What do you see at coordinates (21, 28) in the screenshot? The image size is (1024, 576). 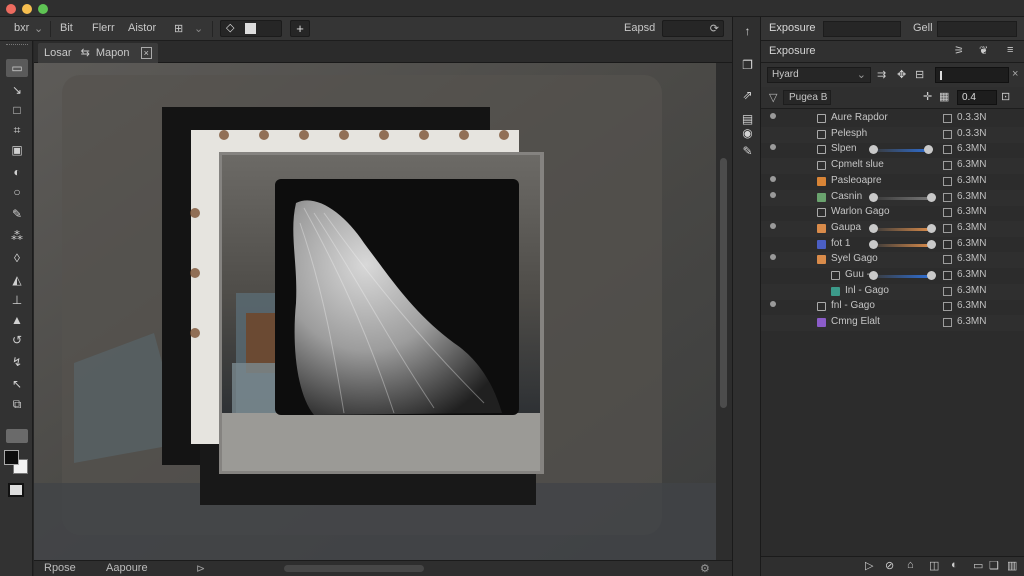 I see `tool-preset-picker: bxr` at bounding box center [21, 28].